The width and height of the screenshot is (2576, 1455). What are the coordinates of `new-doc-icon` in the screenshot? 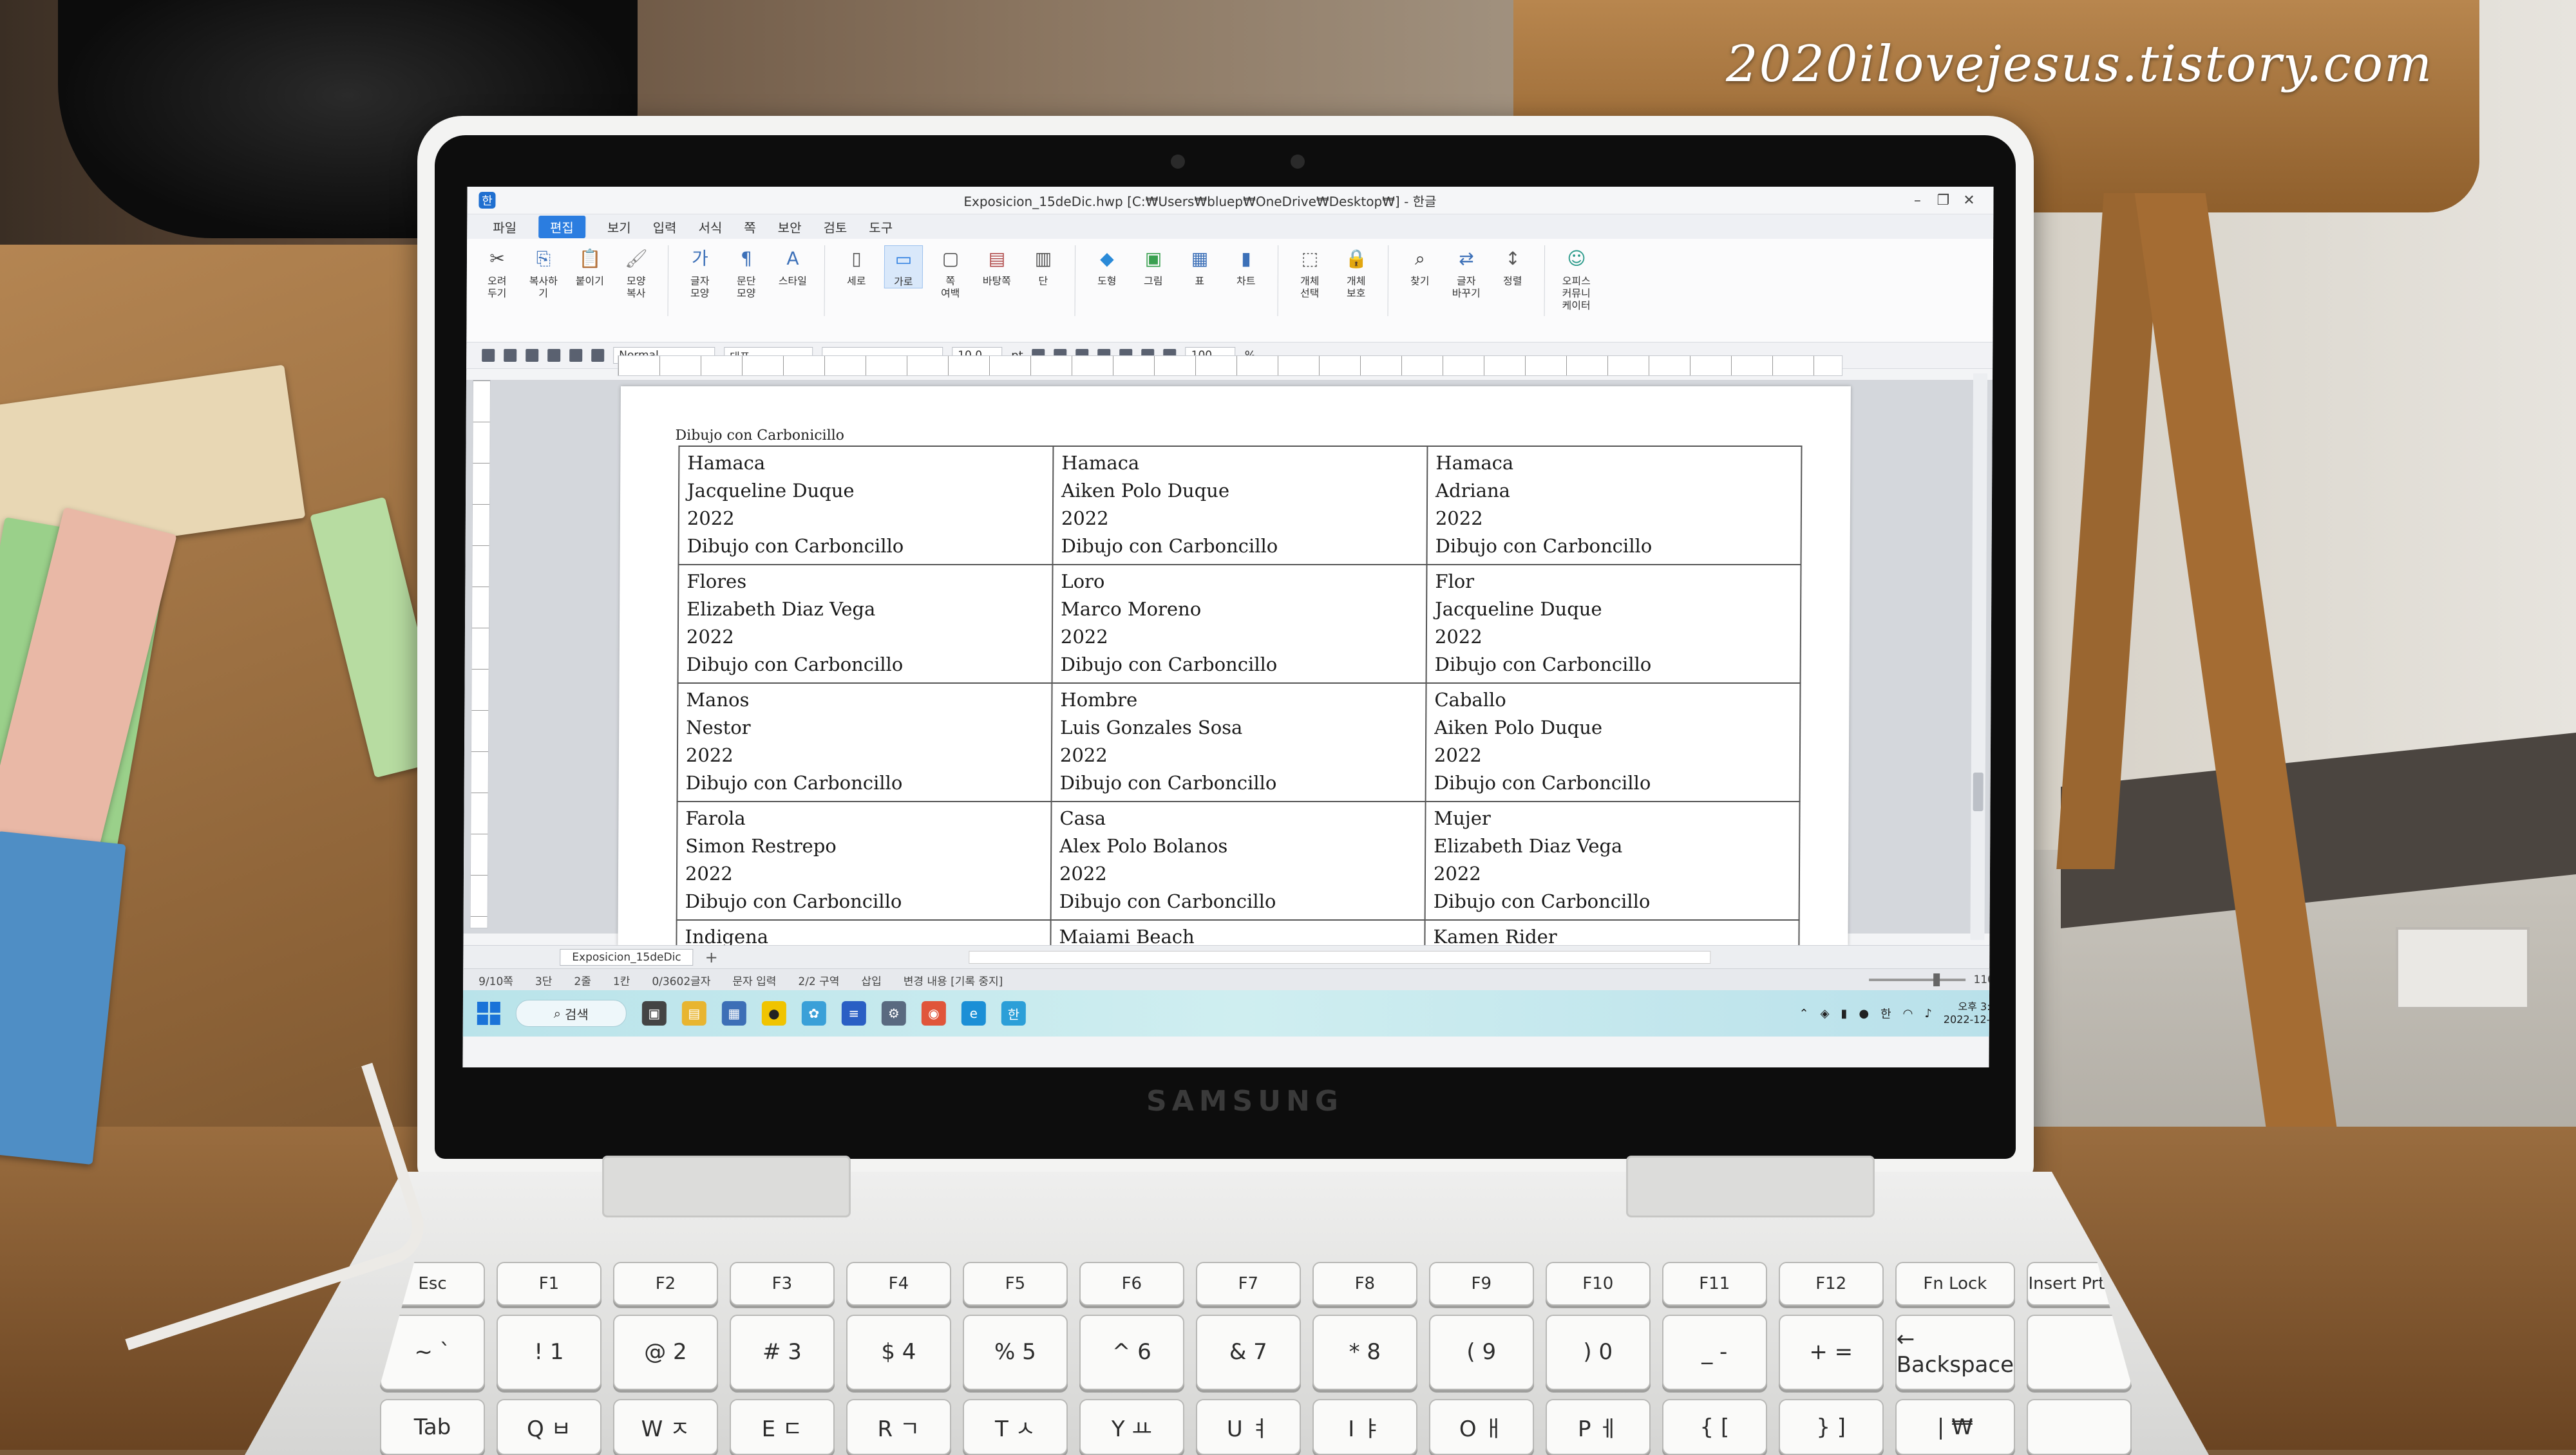 It's located at (489, 355).